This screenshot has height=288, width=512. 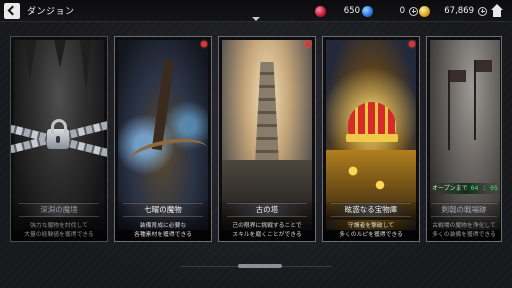 What do you see at coordinates (459, 11) in the screenshot?
I see `gold-value: 67,869` at bounding box center [459, 11].